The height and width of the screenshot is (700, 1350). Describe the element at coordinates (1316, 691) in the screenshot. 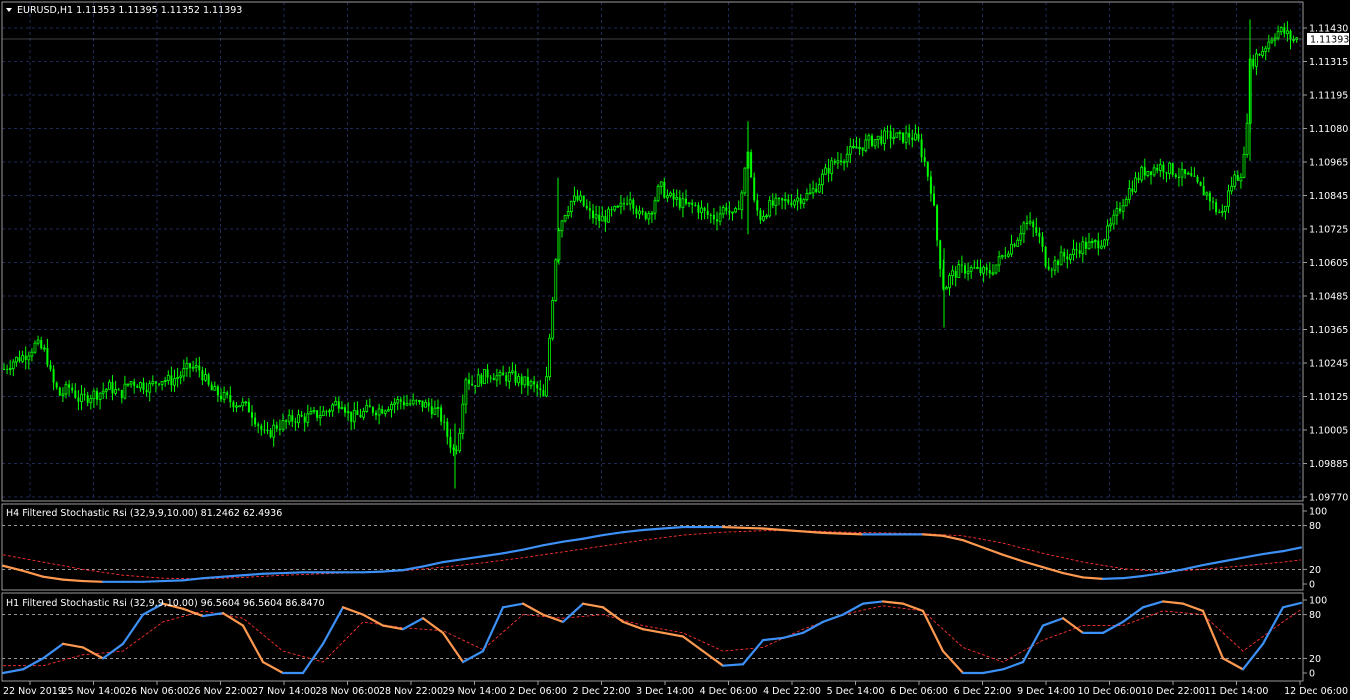

I see `time-label: 12 Dec 06:00` at that location.